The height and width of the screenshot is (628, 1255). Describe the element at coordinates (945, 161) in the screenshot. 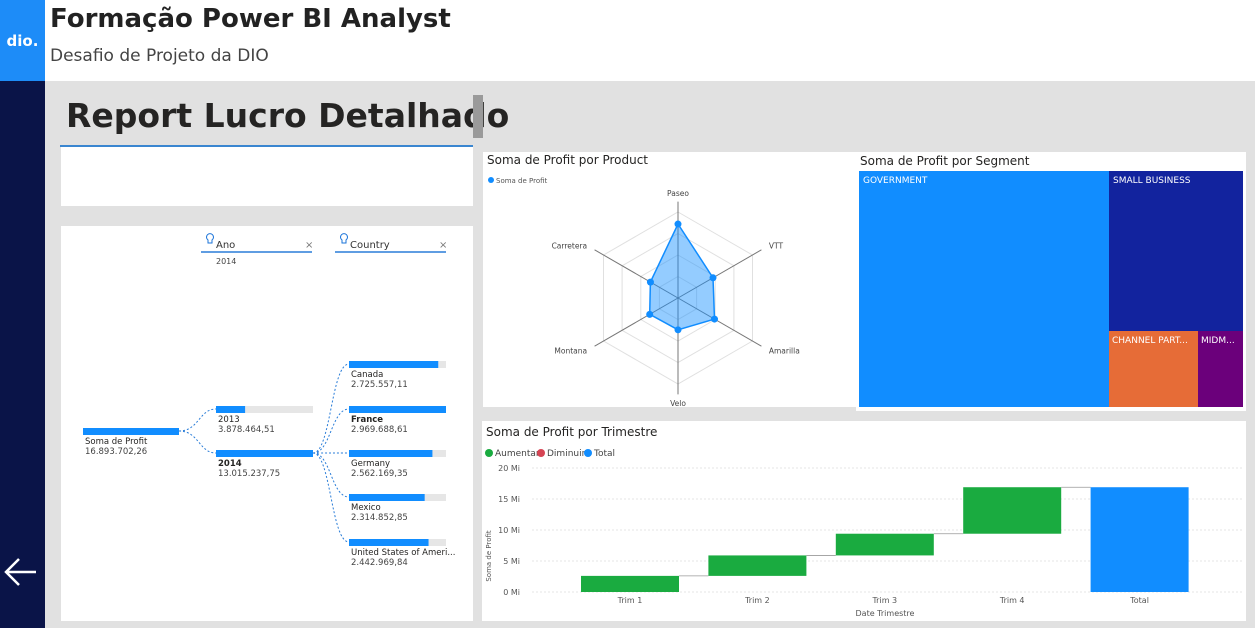

I see `treemap-title: Soma de Profit por Segment` at that location.